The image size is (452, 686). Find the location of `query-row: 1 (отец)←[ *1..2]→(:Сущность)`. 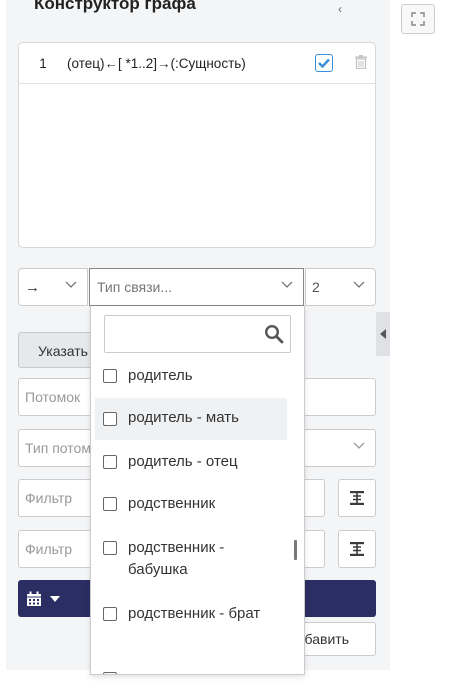

query-row: 1 (отец)←[ *1..2]→(:Сущность) is located at coordinates (197, 63).